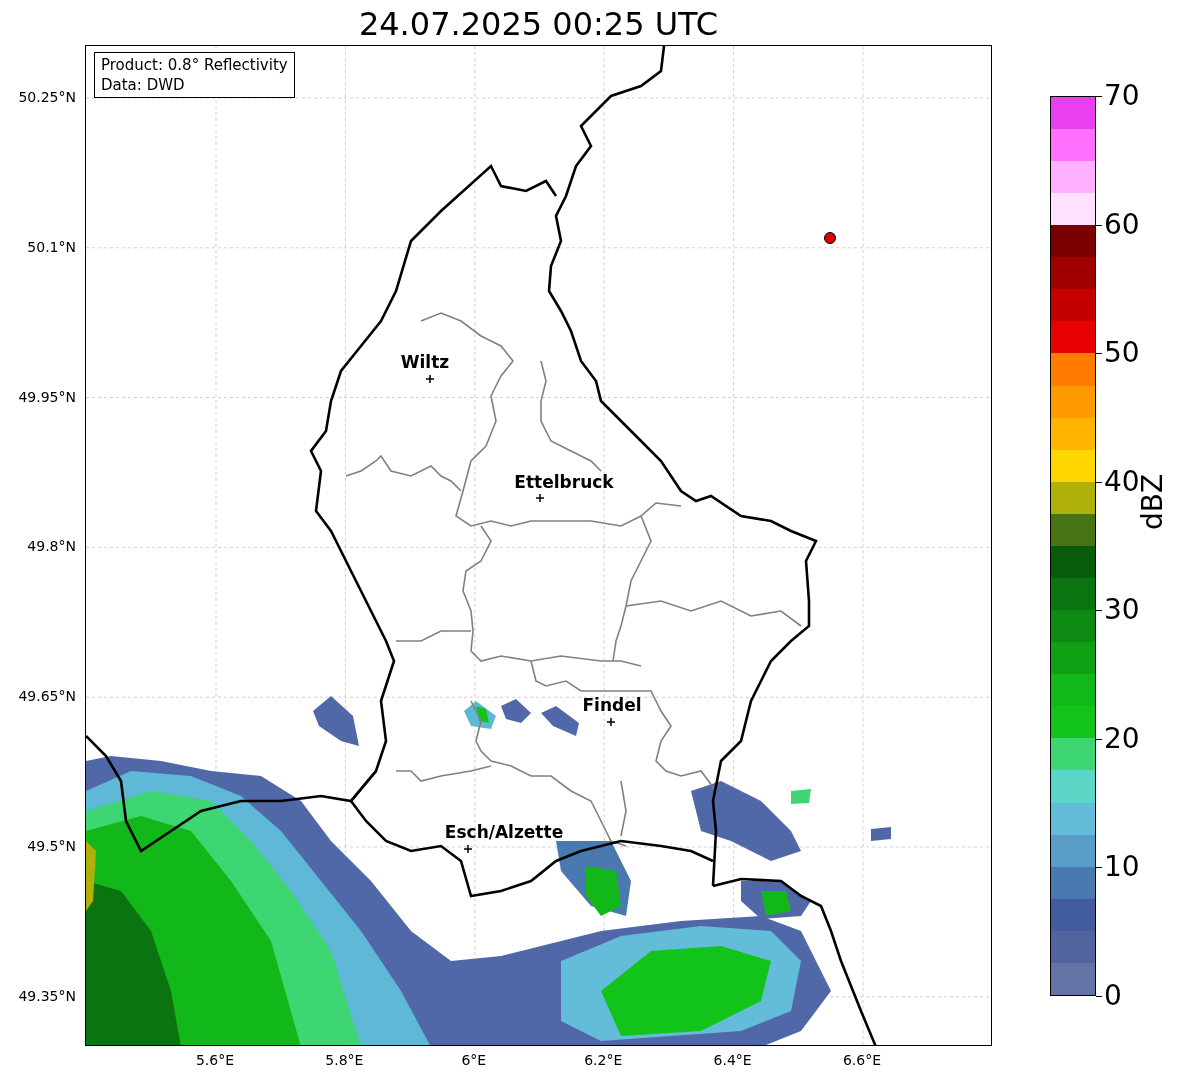  What do you see at coordinates (1122, 610) in the screenshot?
I see `colorbar-tick-label: 30` at bounding box center [1122, 610].